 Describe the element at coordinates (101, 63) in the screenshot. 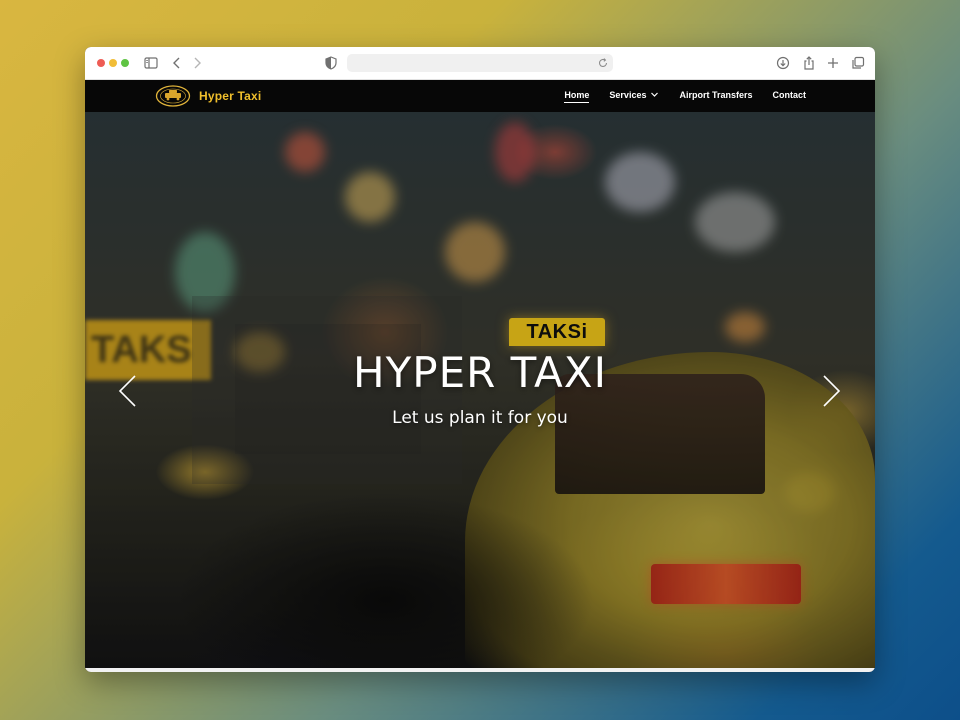

I see `close-window-button` at that location.